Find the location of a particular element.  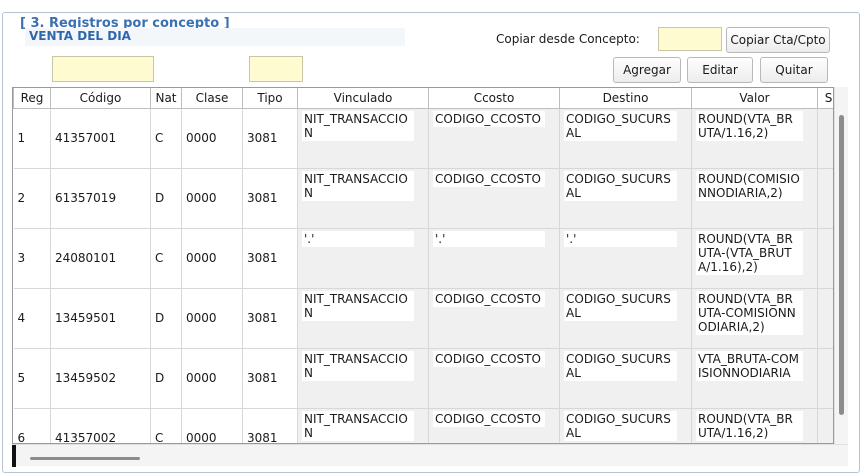

cell-valor: ROUND(VTA_BRUTA-COMISIONNODIARIA,2) is located at coordinates (754, 318).